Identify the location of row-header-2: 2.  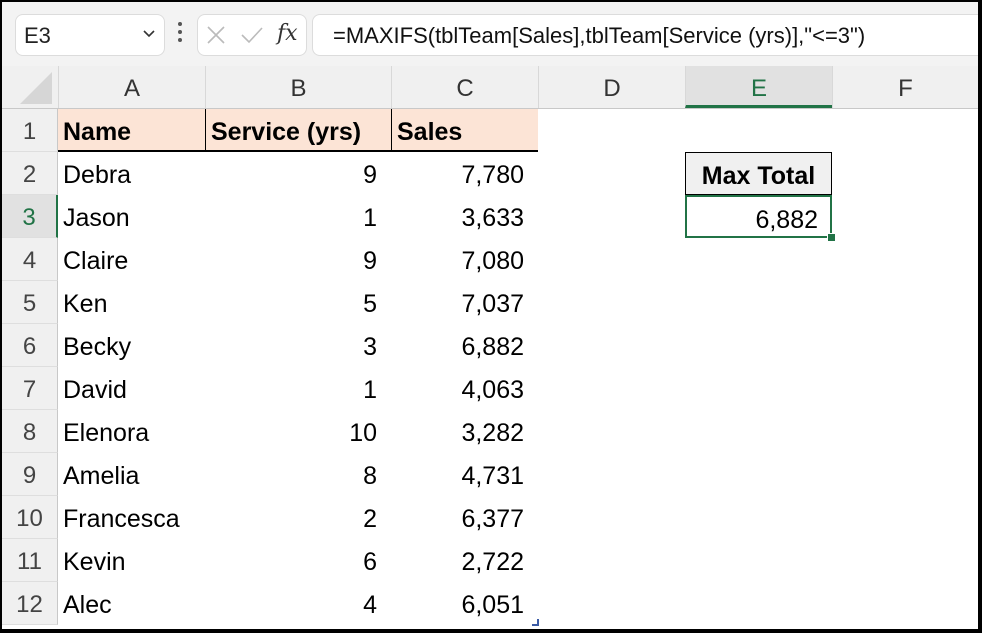
(30, 173).